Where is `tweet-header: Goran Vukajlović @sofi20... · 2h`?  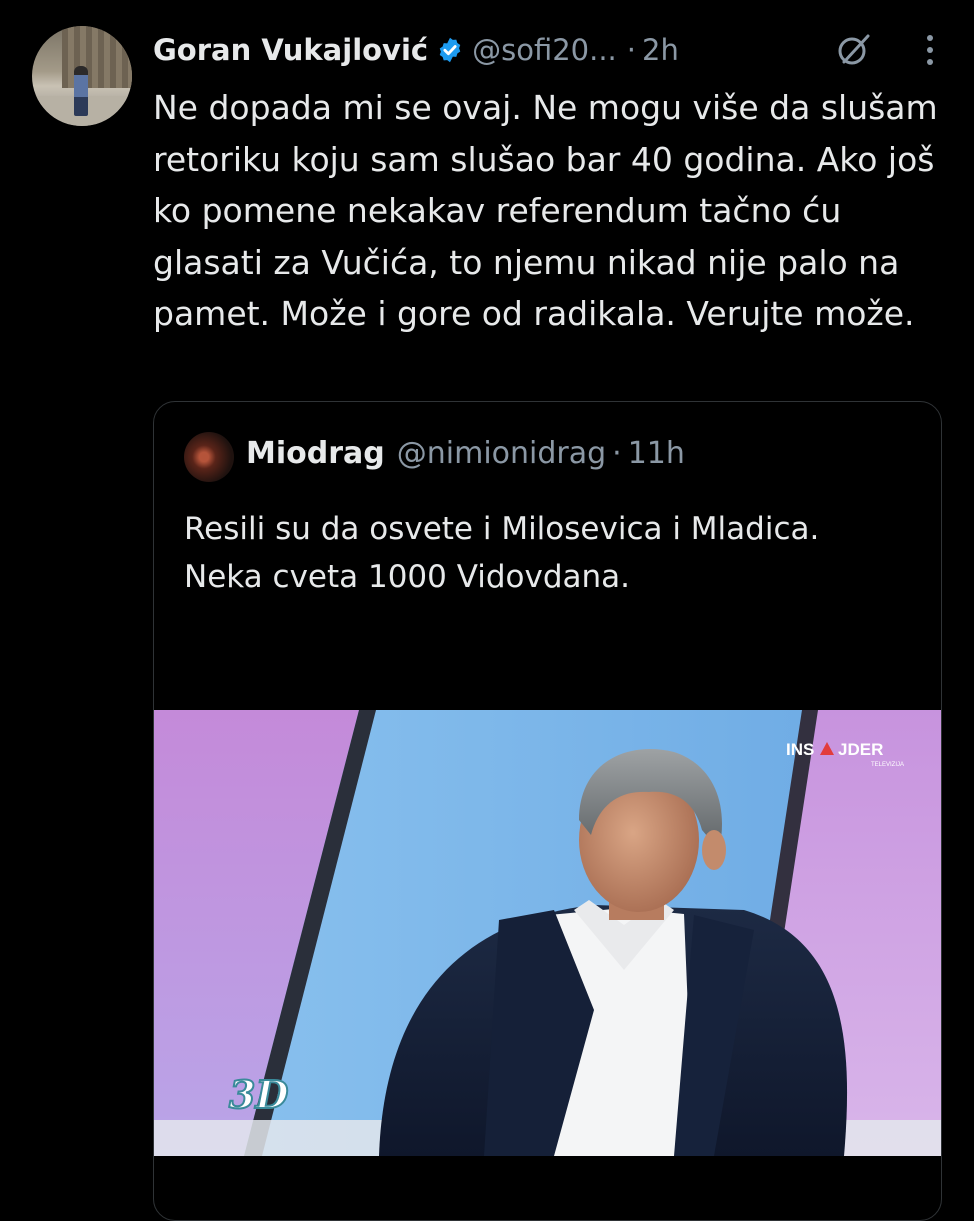 tweet-header: Goran Vukajlović @sofi20... · 2h is located at coordinates (553, 50).